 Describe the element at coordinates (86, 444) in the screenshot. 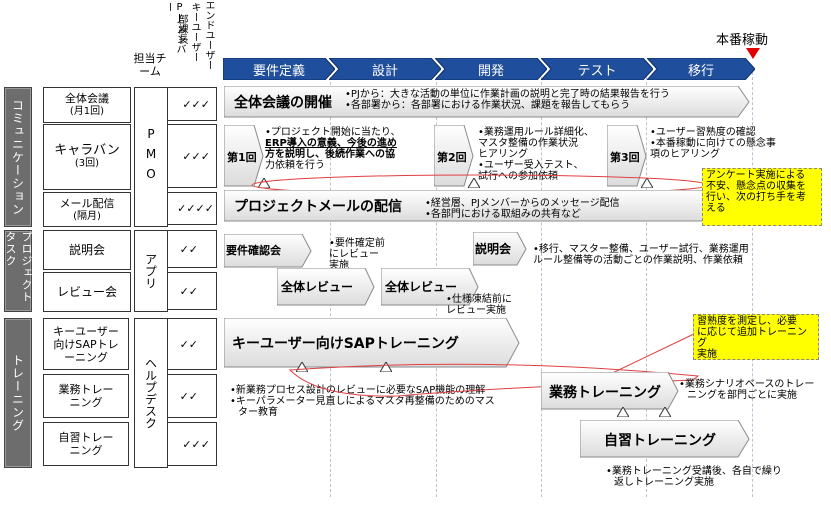

I see `row-jishu-training: 自習トレーニング` at that location.